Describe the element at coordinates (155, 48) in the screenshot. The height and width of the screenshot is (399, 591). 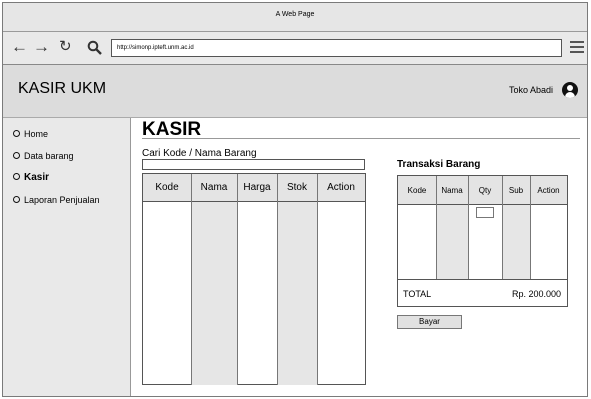
I see `url-text: http://simonp.ipteft.unm.ac.id` at that location.